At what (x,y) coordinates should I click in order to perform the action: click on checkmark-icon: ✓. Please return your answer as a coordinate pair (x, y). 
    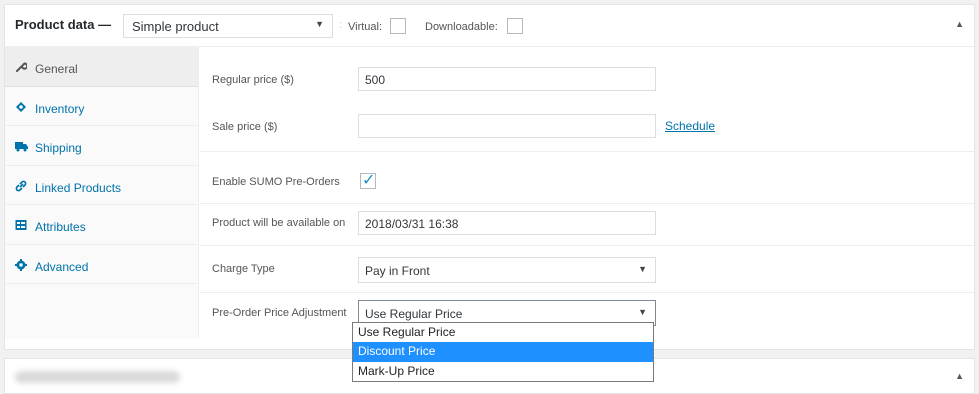
    Looking at the image, I should click on (369, 180).